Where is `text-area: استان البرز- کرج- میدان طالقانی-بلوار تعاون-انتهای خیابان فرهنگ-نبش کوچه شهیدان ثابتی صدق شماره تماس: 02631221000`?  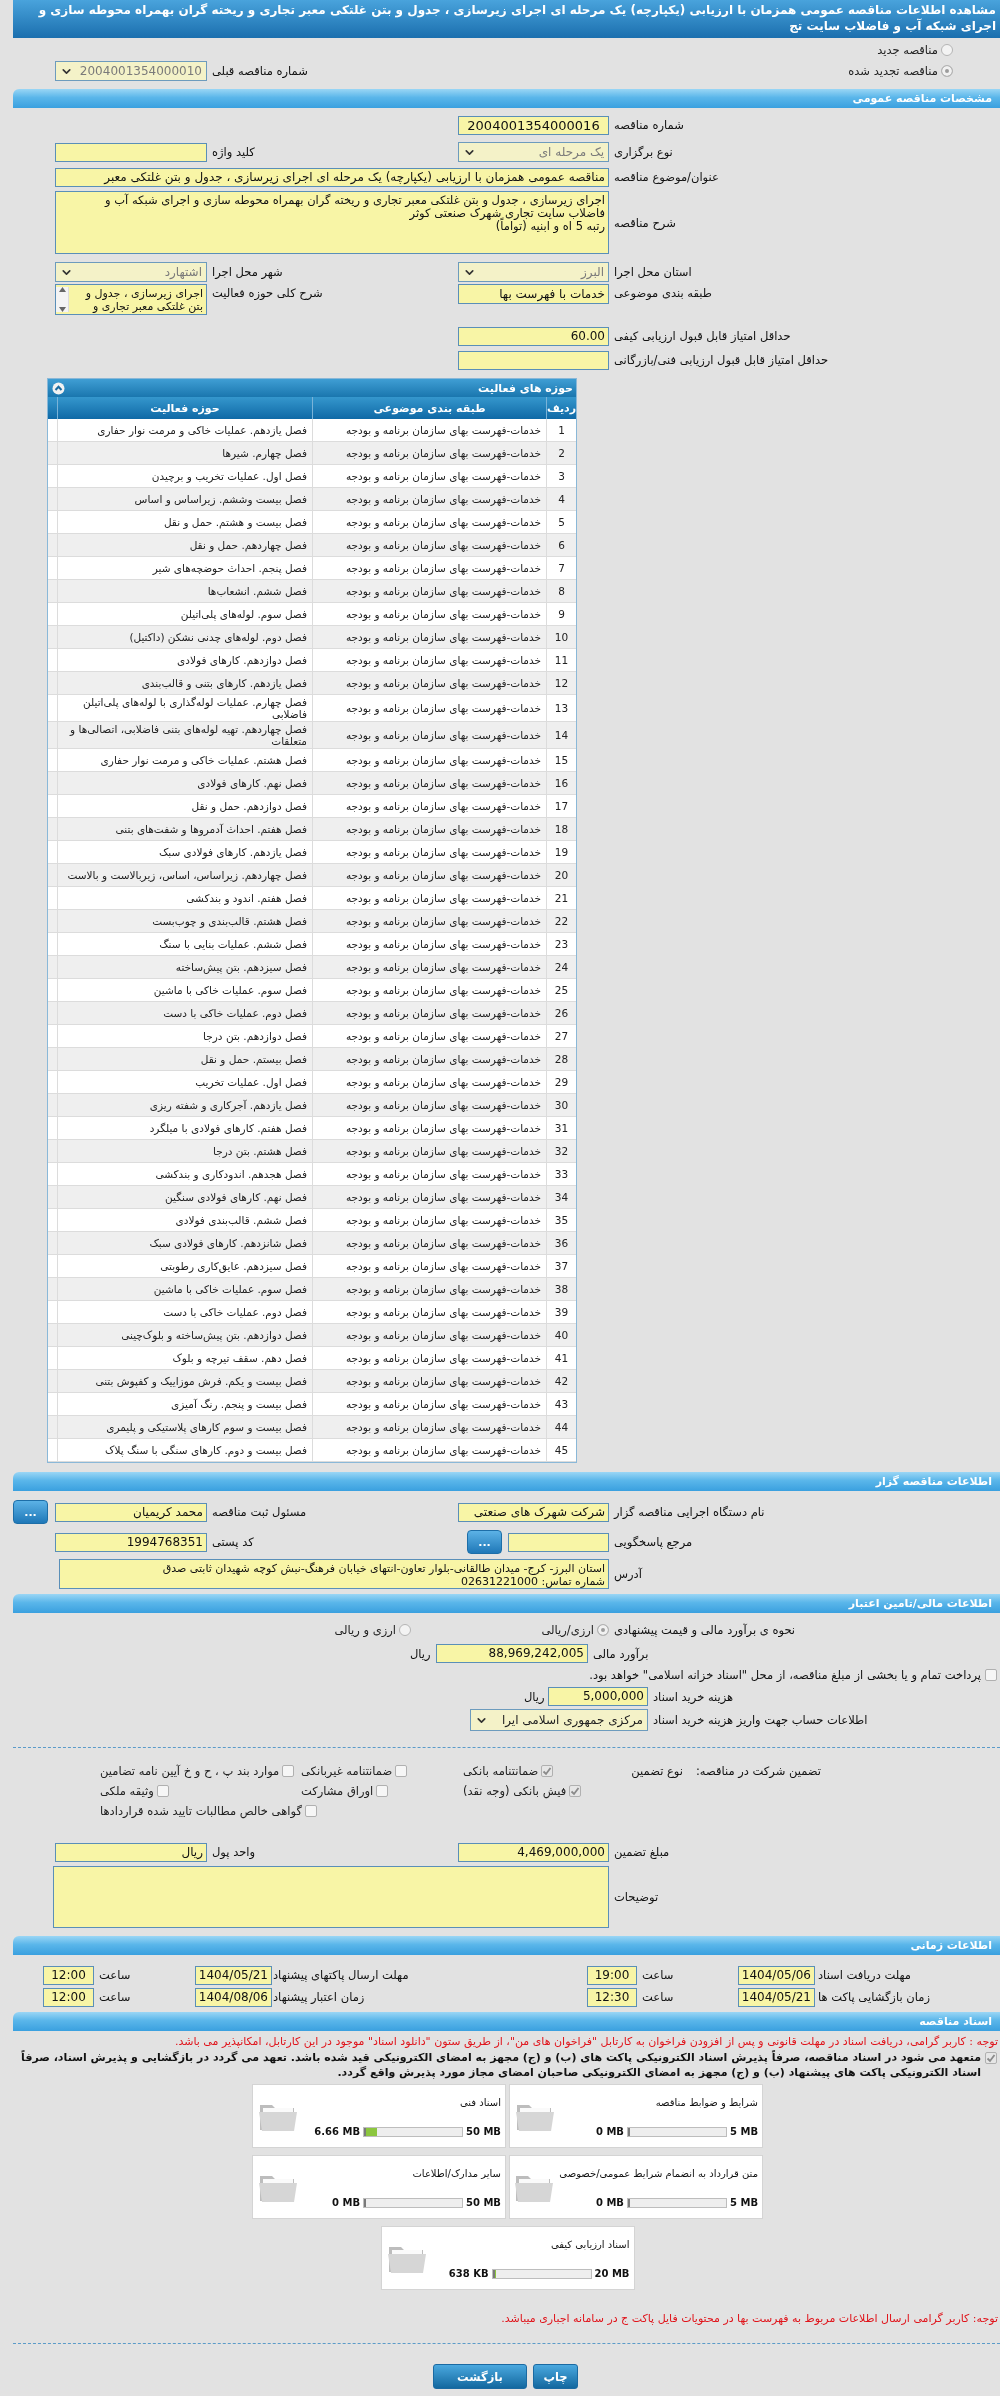 text-area: استان البرز- کرج- میدان طالقانی-بلوار تعاون-انتهای خیابان فرهنگ-نبش کوچه شهیدان ثابتی صدق شماره تماس: 02631221000 is located at coordinates (334, 1574).